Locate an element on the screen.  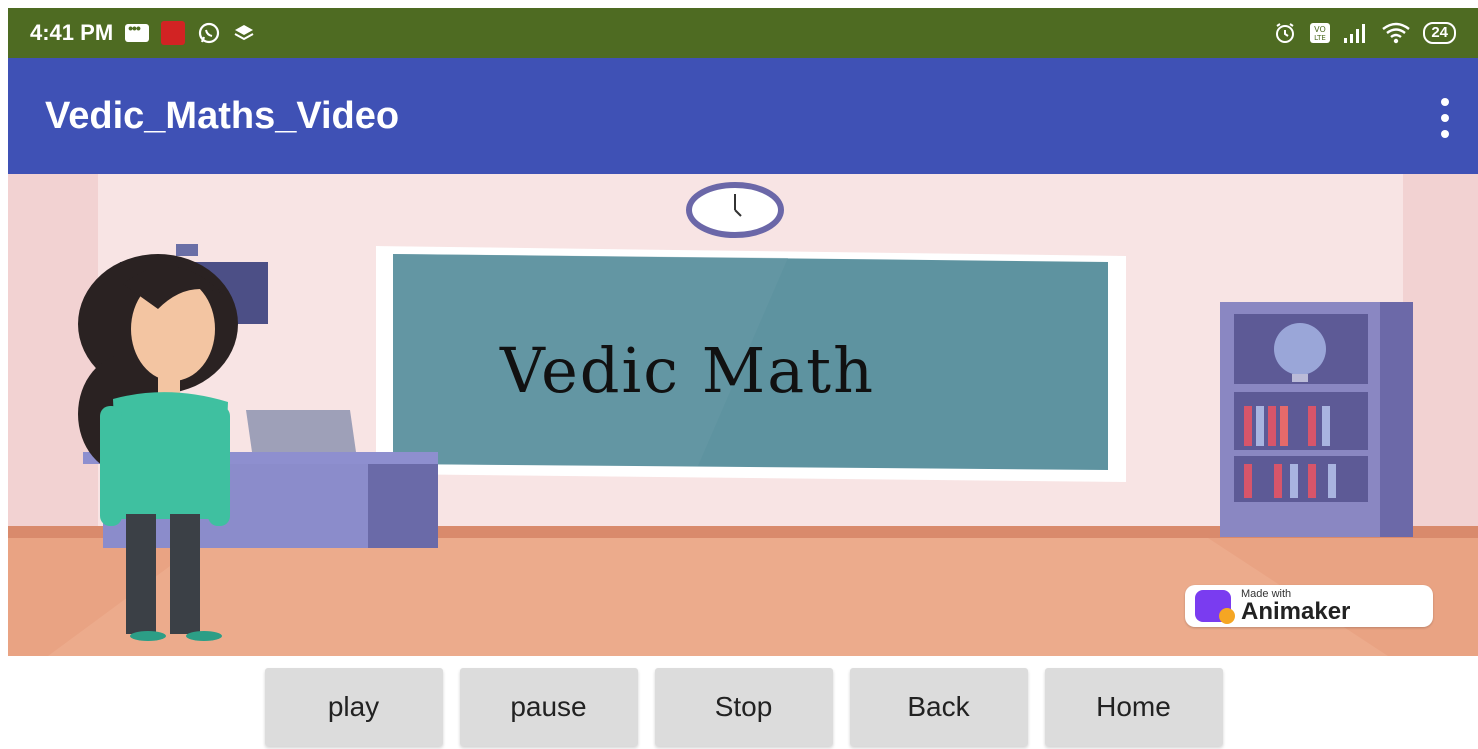
status-time: 4:41 PM is located at coordinates (72, 32).